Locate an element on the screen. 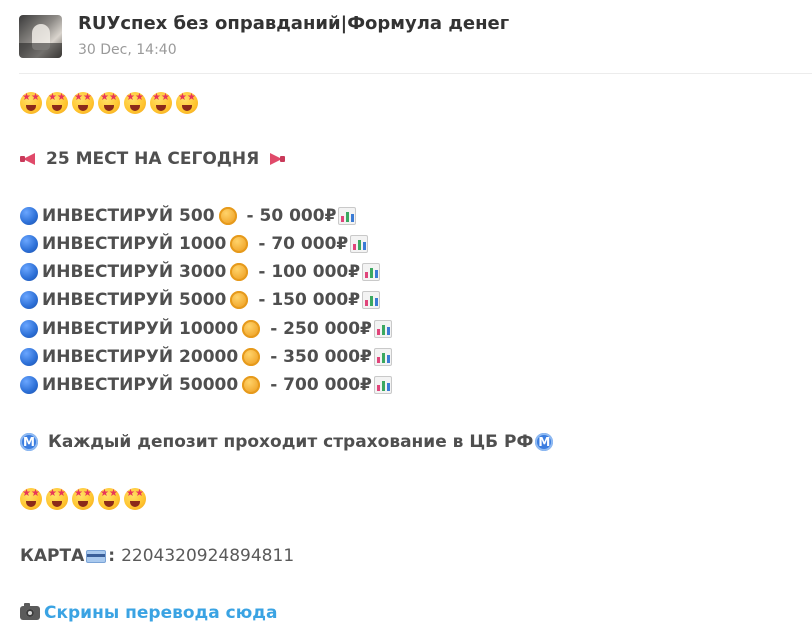 Image resolution: width=812 pixels, height=643 pixels. card-label: КАРТА is located at coordinates (52, 556).